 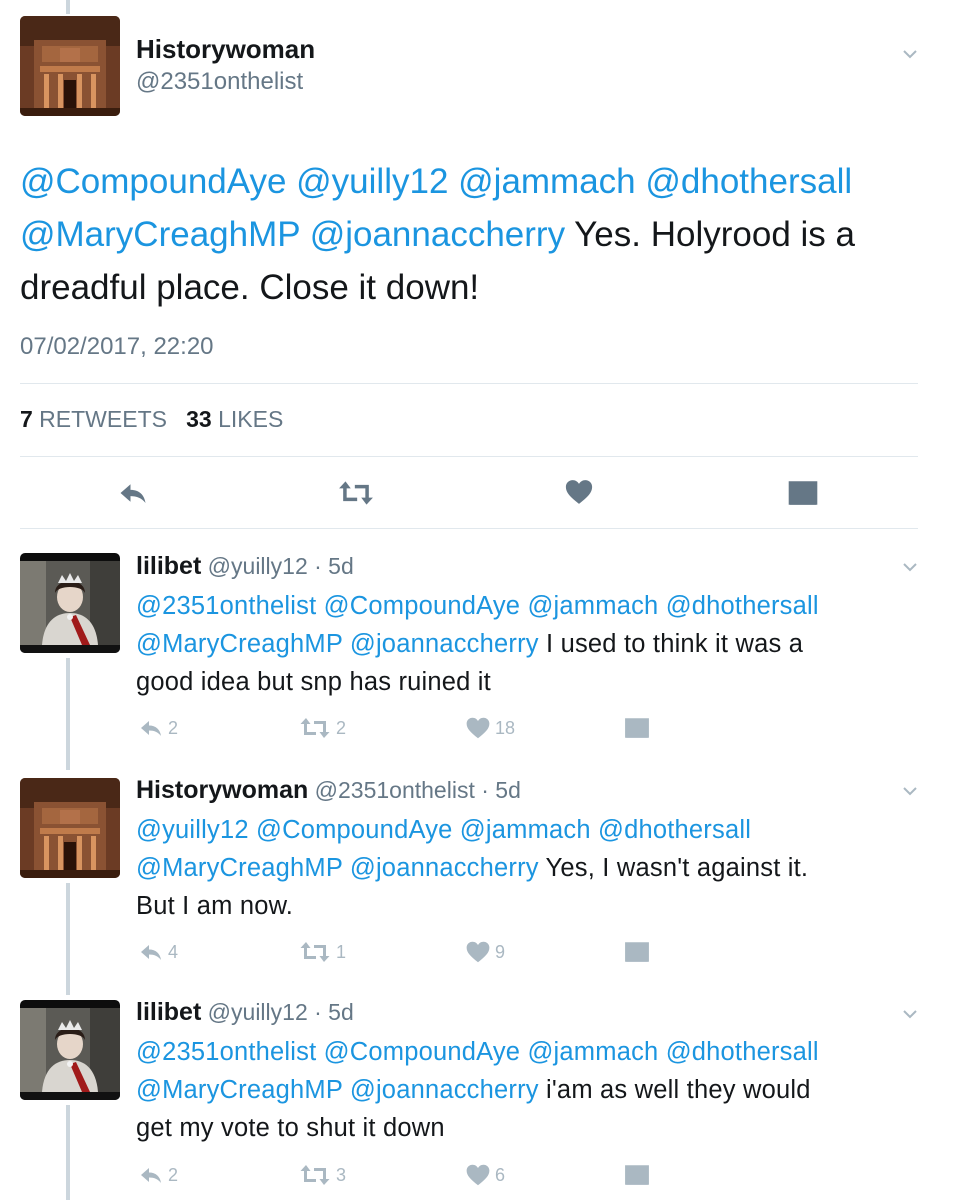 I want to click on tweet-timestamp: 07/02/2017, 22:20, so click(x=117, y=346).